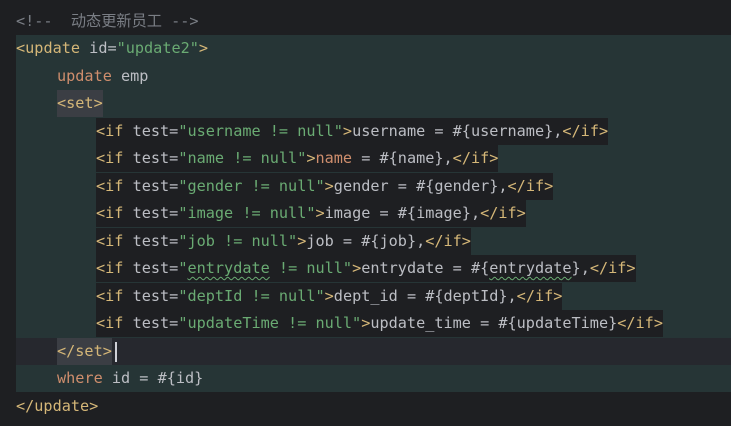  I want to click on code-line-4: <set>, so click(365, 104).